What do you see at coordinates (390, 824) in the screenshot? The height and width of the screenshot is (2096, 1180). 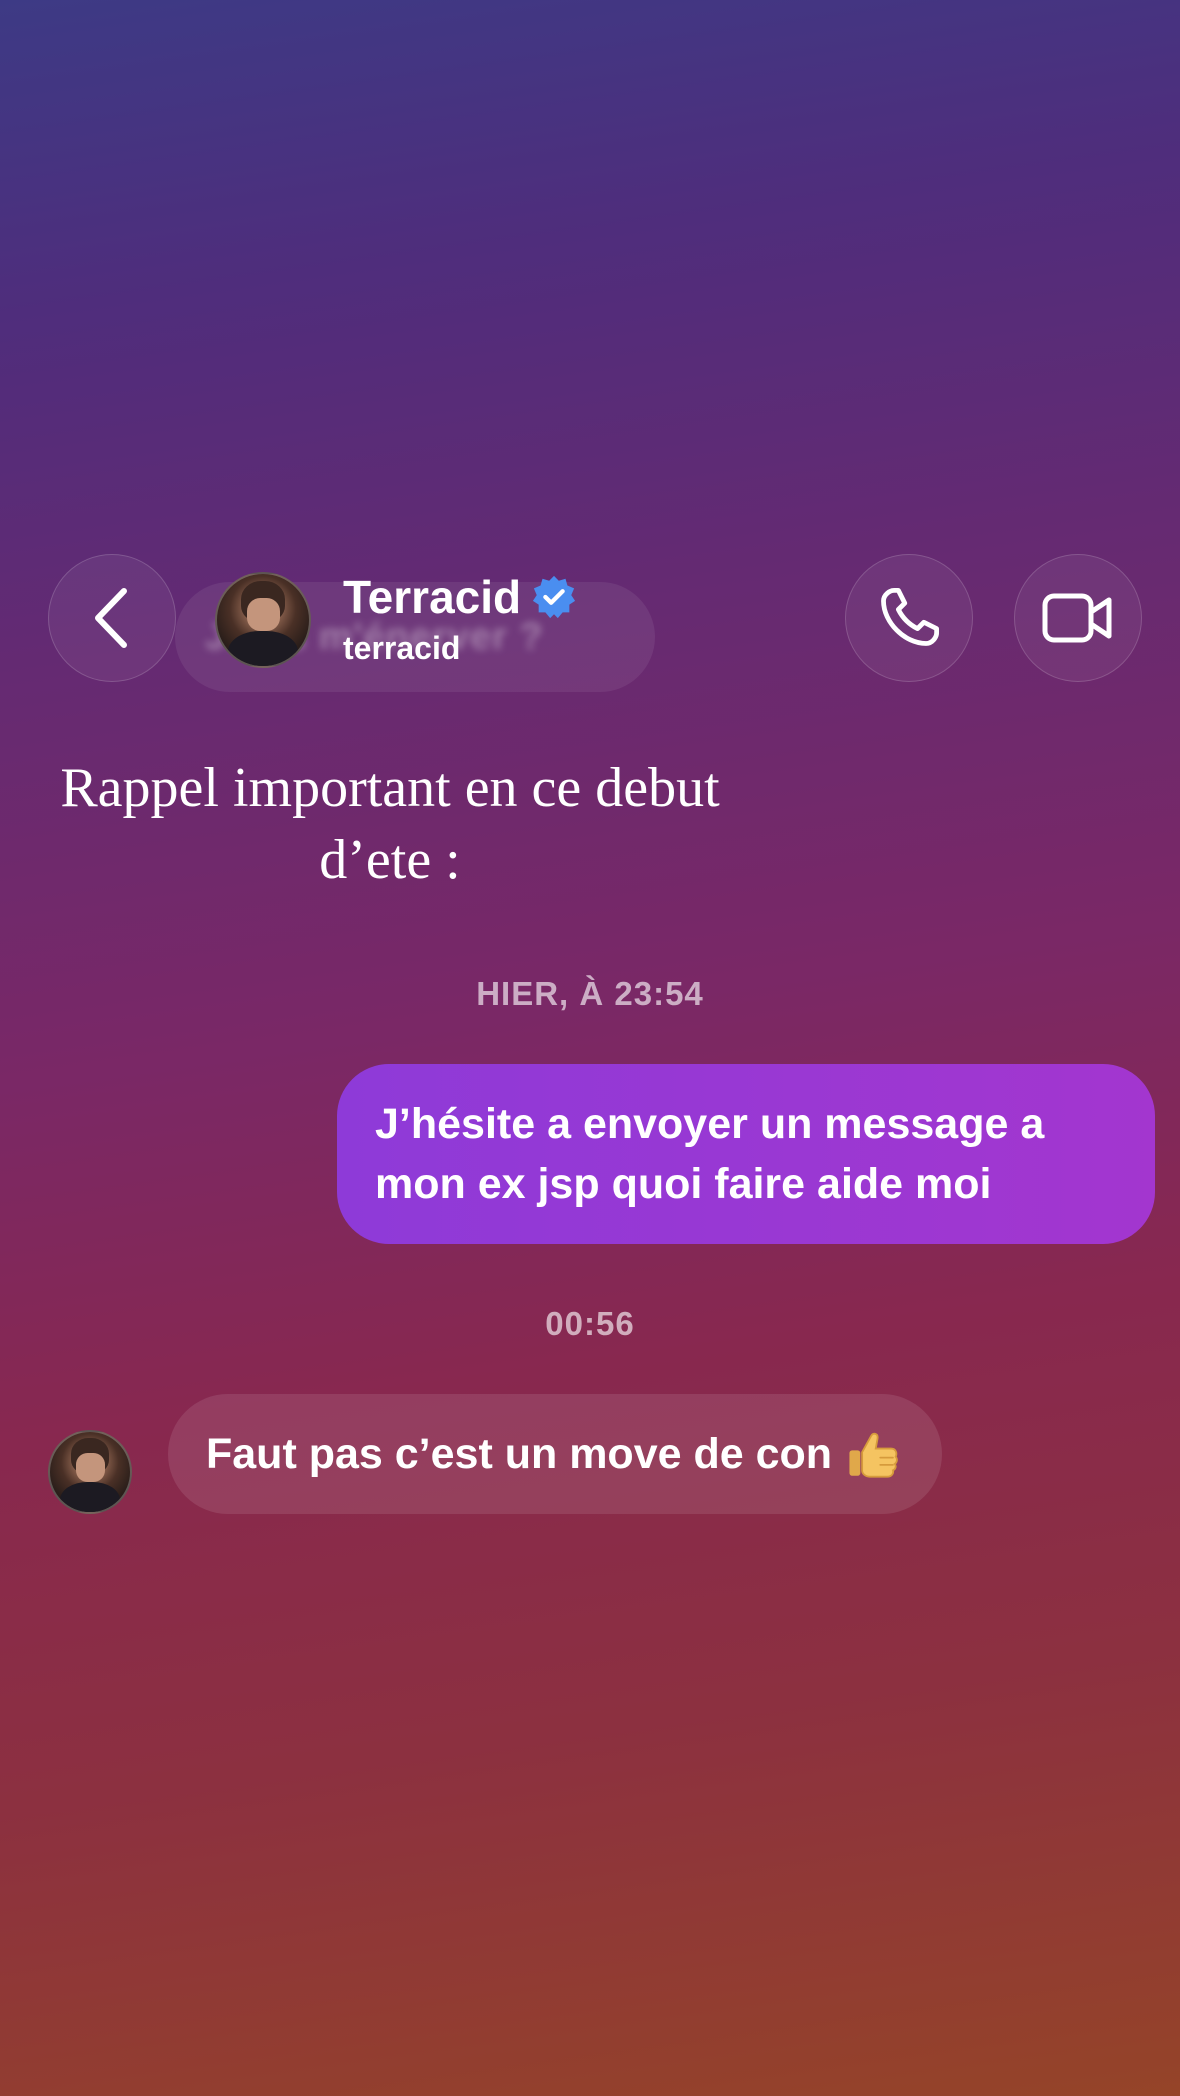 I see `story-caption: Rappel important en ce debut d’ete :` at bounding box center [390, 824].